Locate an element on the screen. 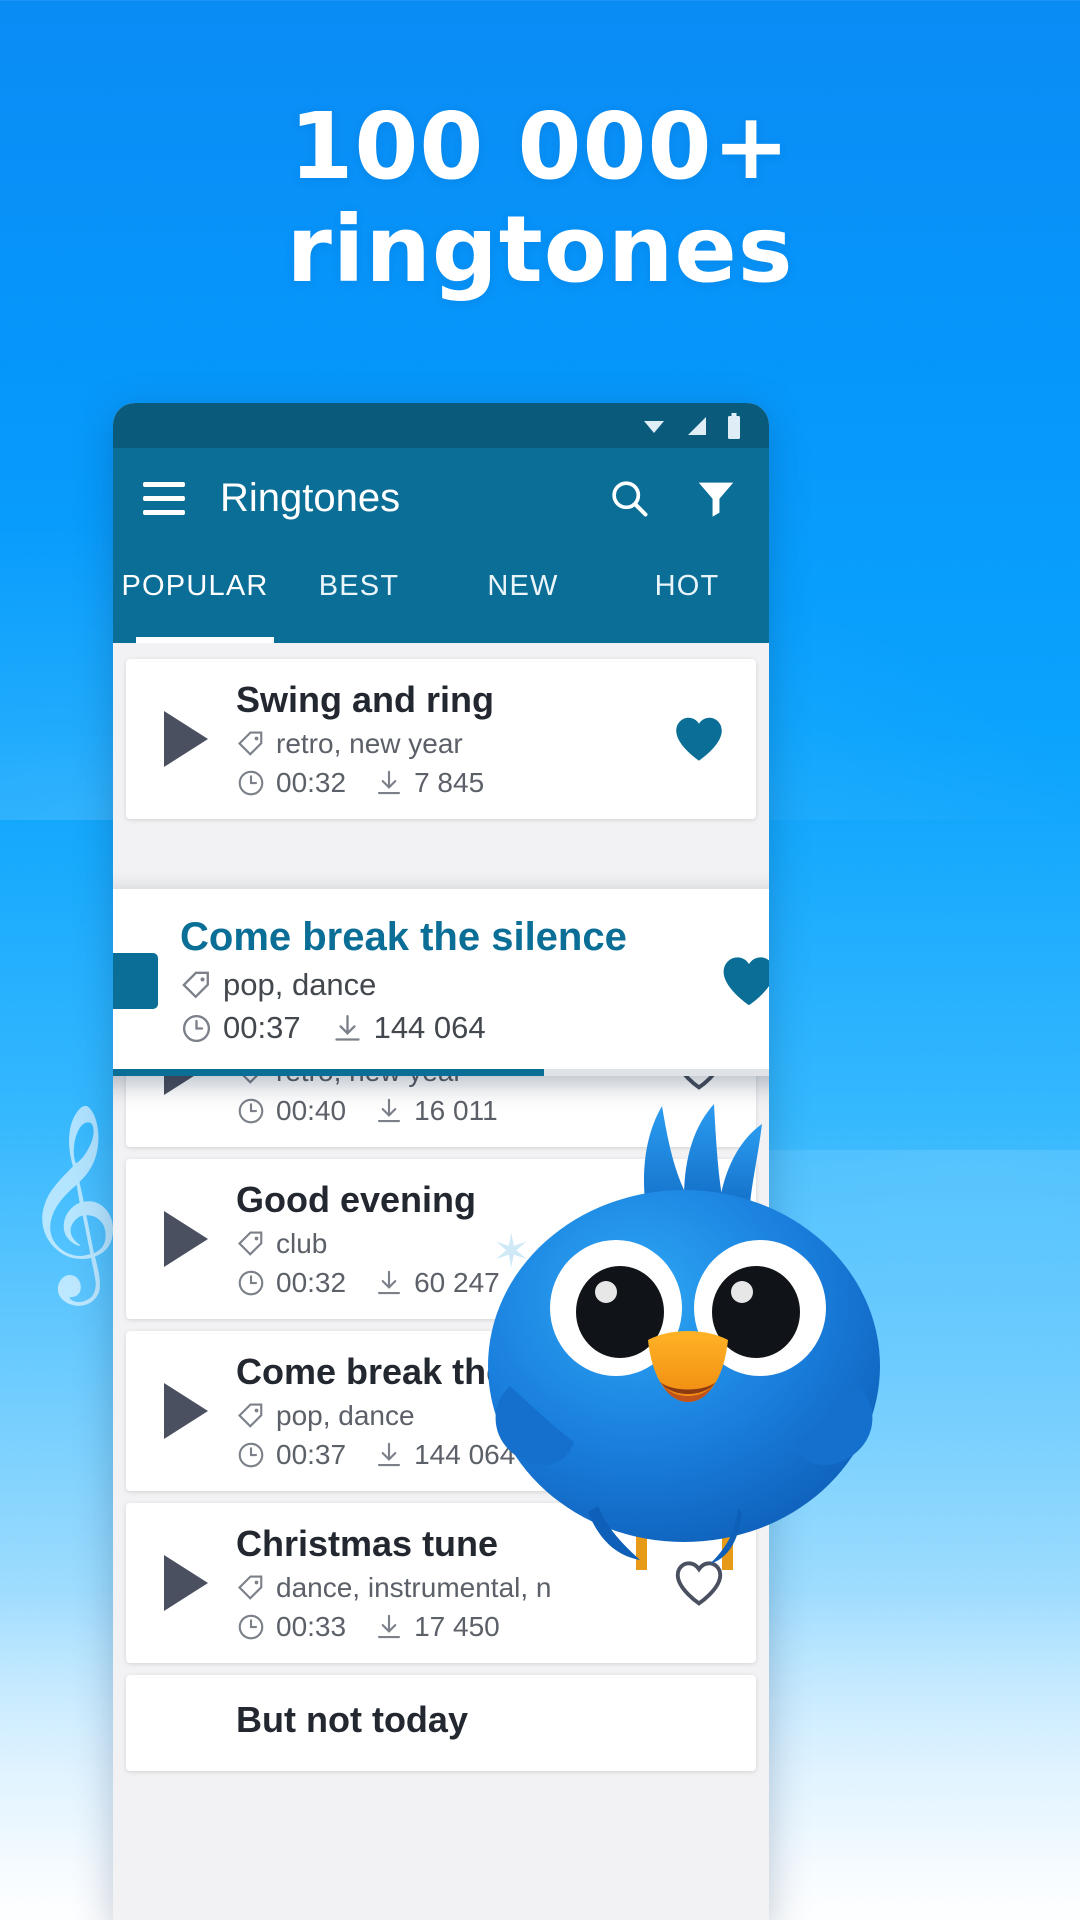  tags-row: dance, instrumental, n is located at coordinates (450, 1588).